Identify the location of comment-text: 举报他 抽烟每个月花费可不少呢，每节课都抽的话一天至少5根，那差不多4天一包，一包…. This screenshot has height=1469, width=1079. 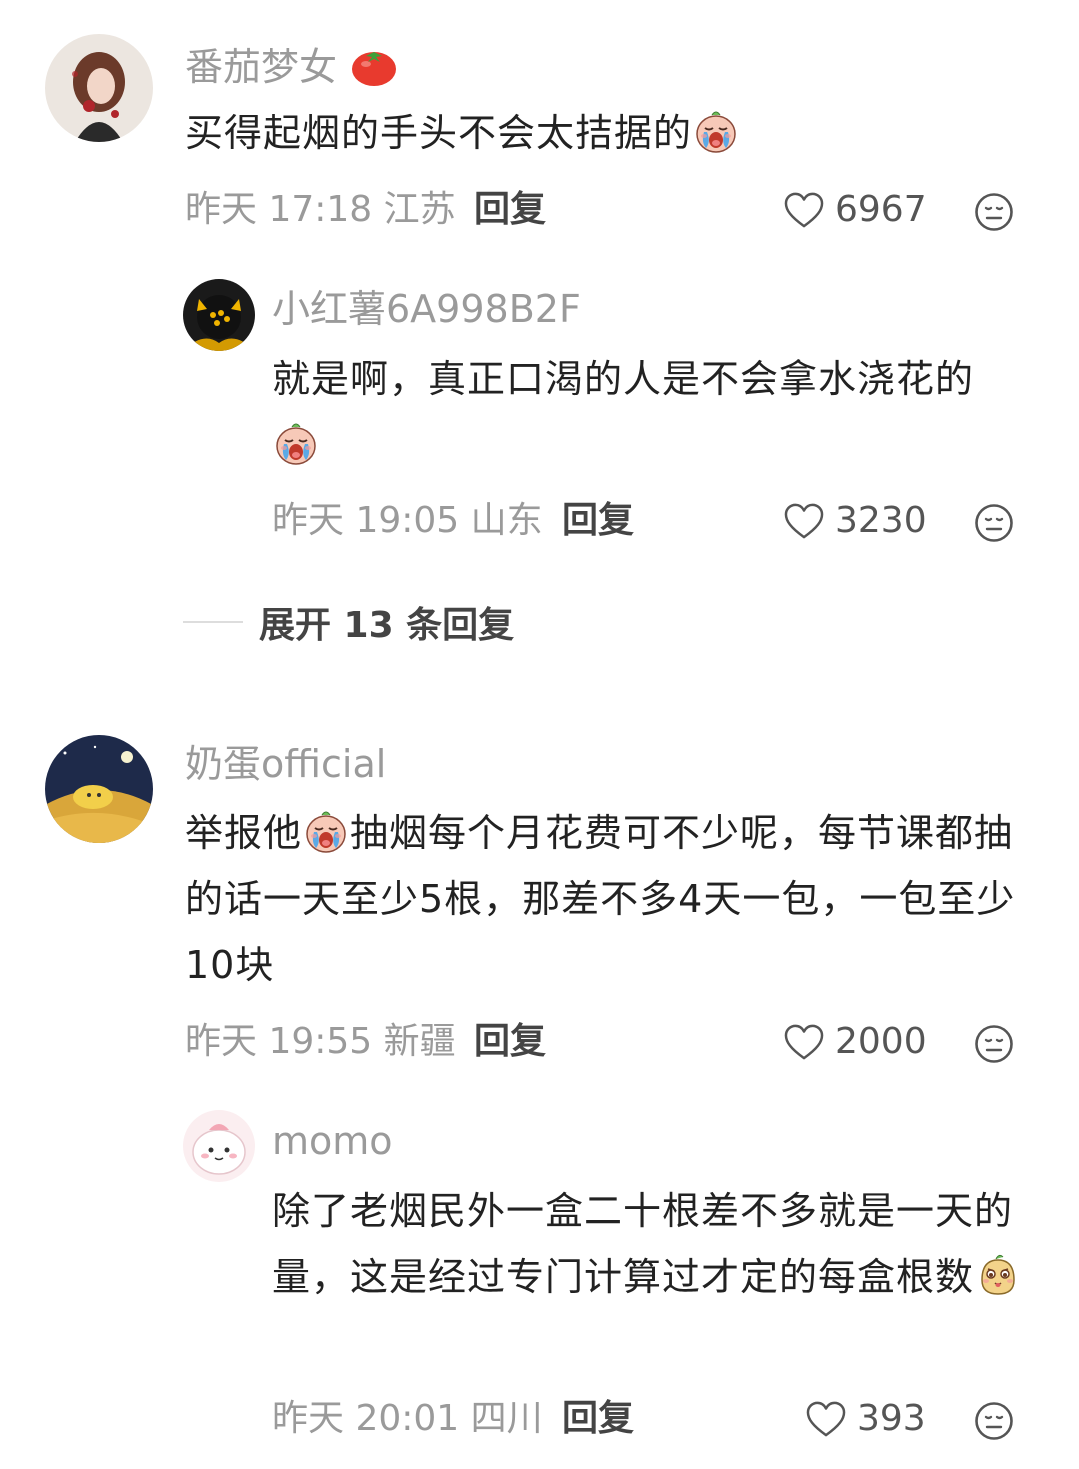
(615, 899).